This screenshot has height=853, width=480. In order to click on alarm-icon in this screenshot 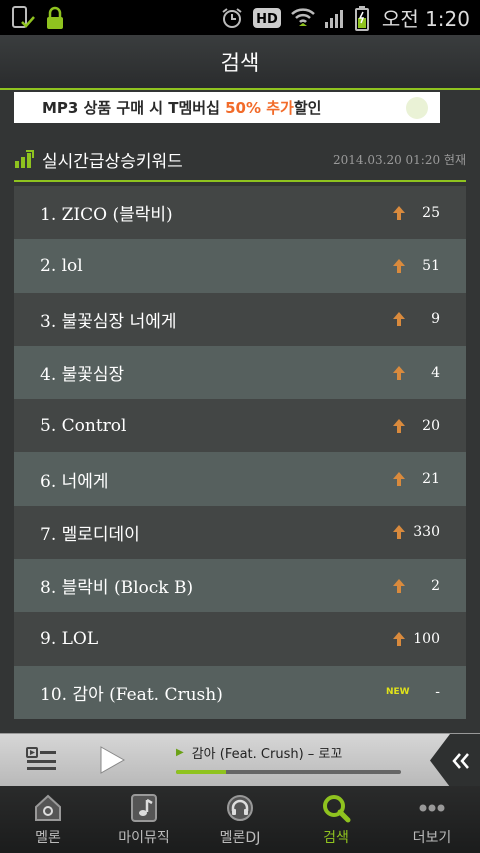, I will do `click(232, 18)`.